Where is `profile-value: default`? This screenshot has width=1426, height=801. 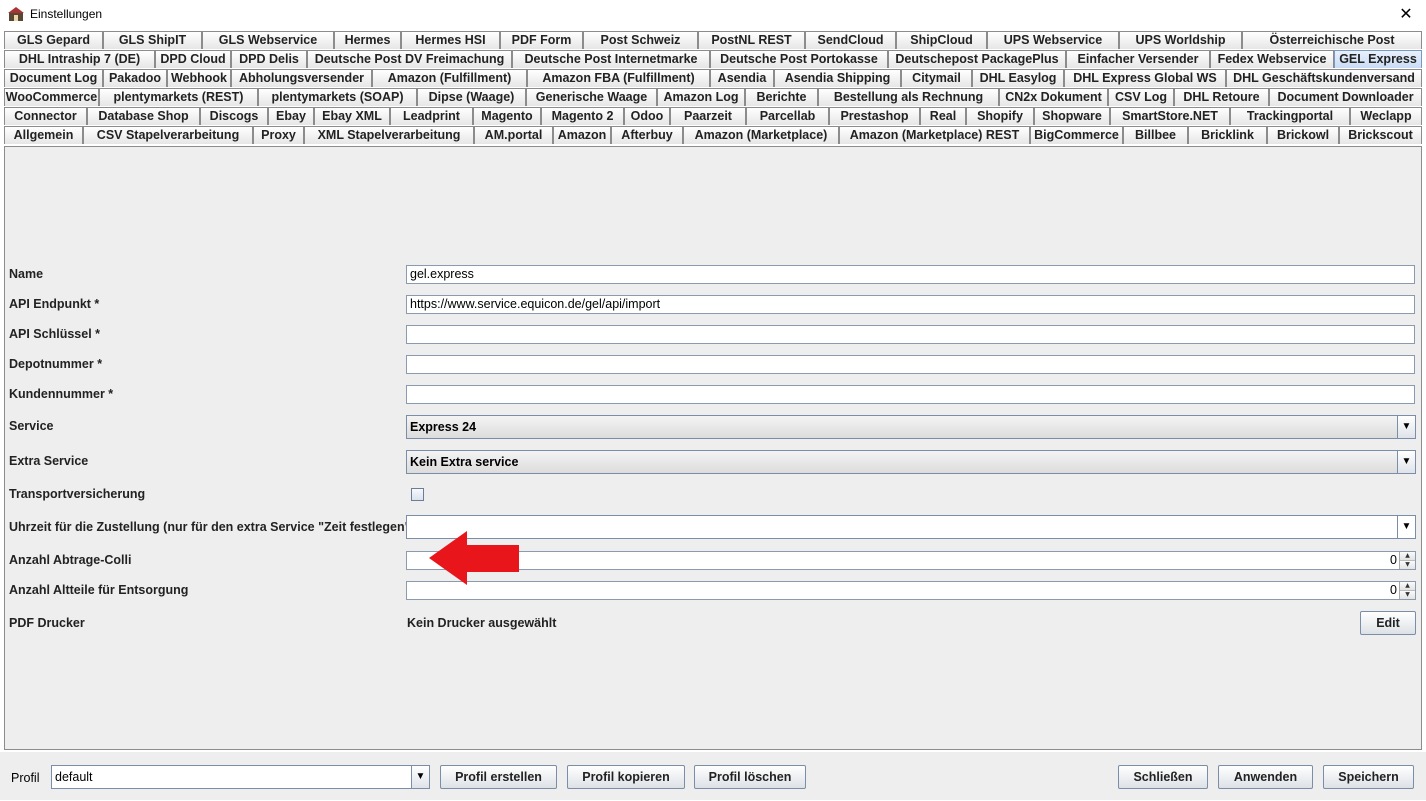 profile-value: default is located at coordinates (74, 777).